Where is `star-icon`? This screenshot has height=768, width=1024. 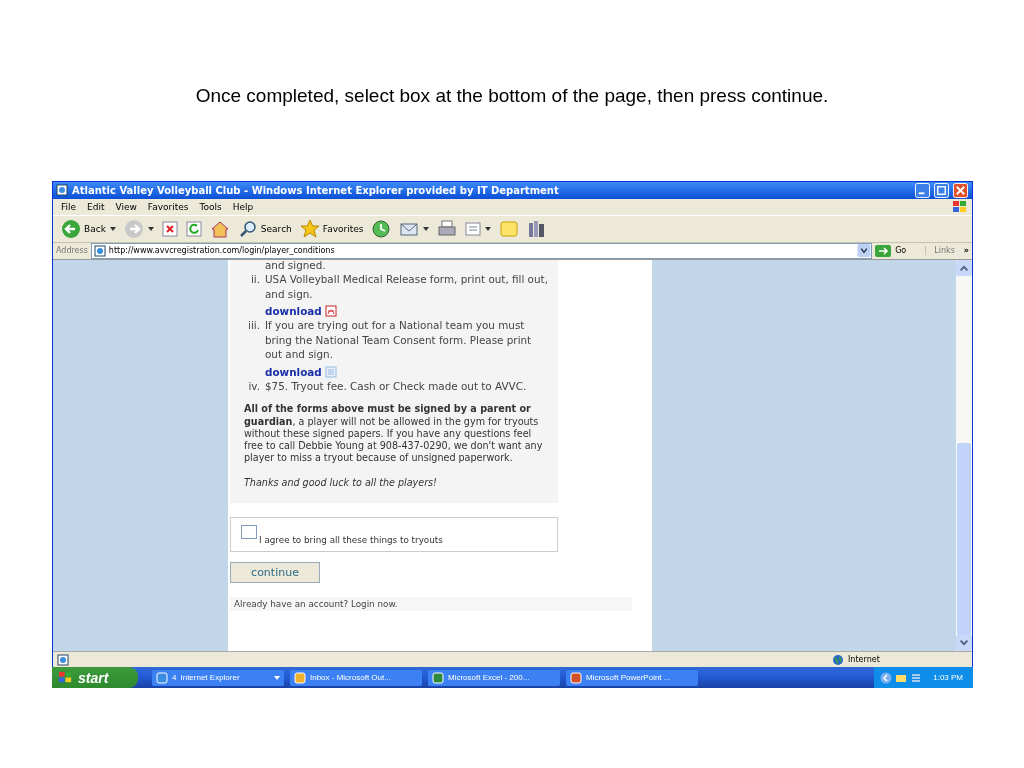 star-icon is located at coordinates (309, 228).